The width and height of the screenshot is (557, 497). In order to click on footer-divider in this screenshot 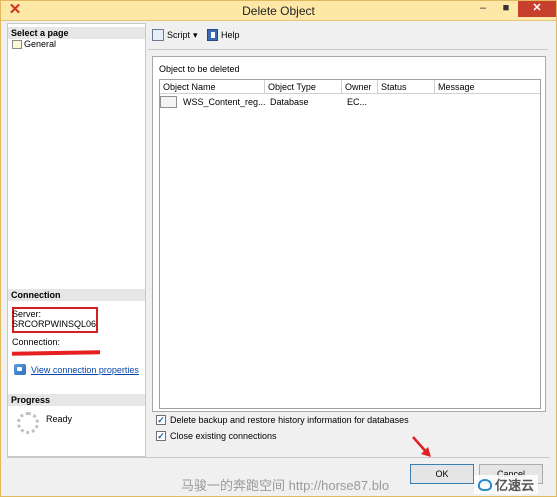, I will do `click(278, 457)`.